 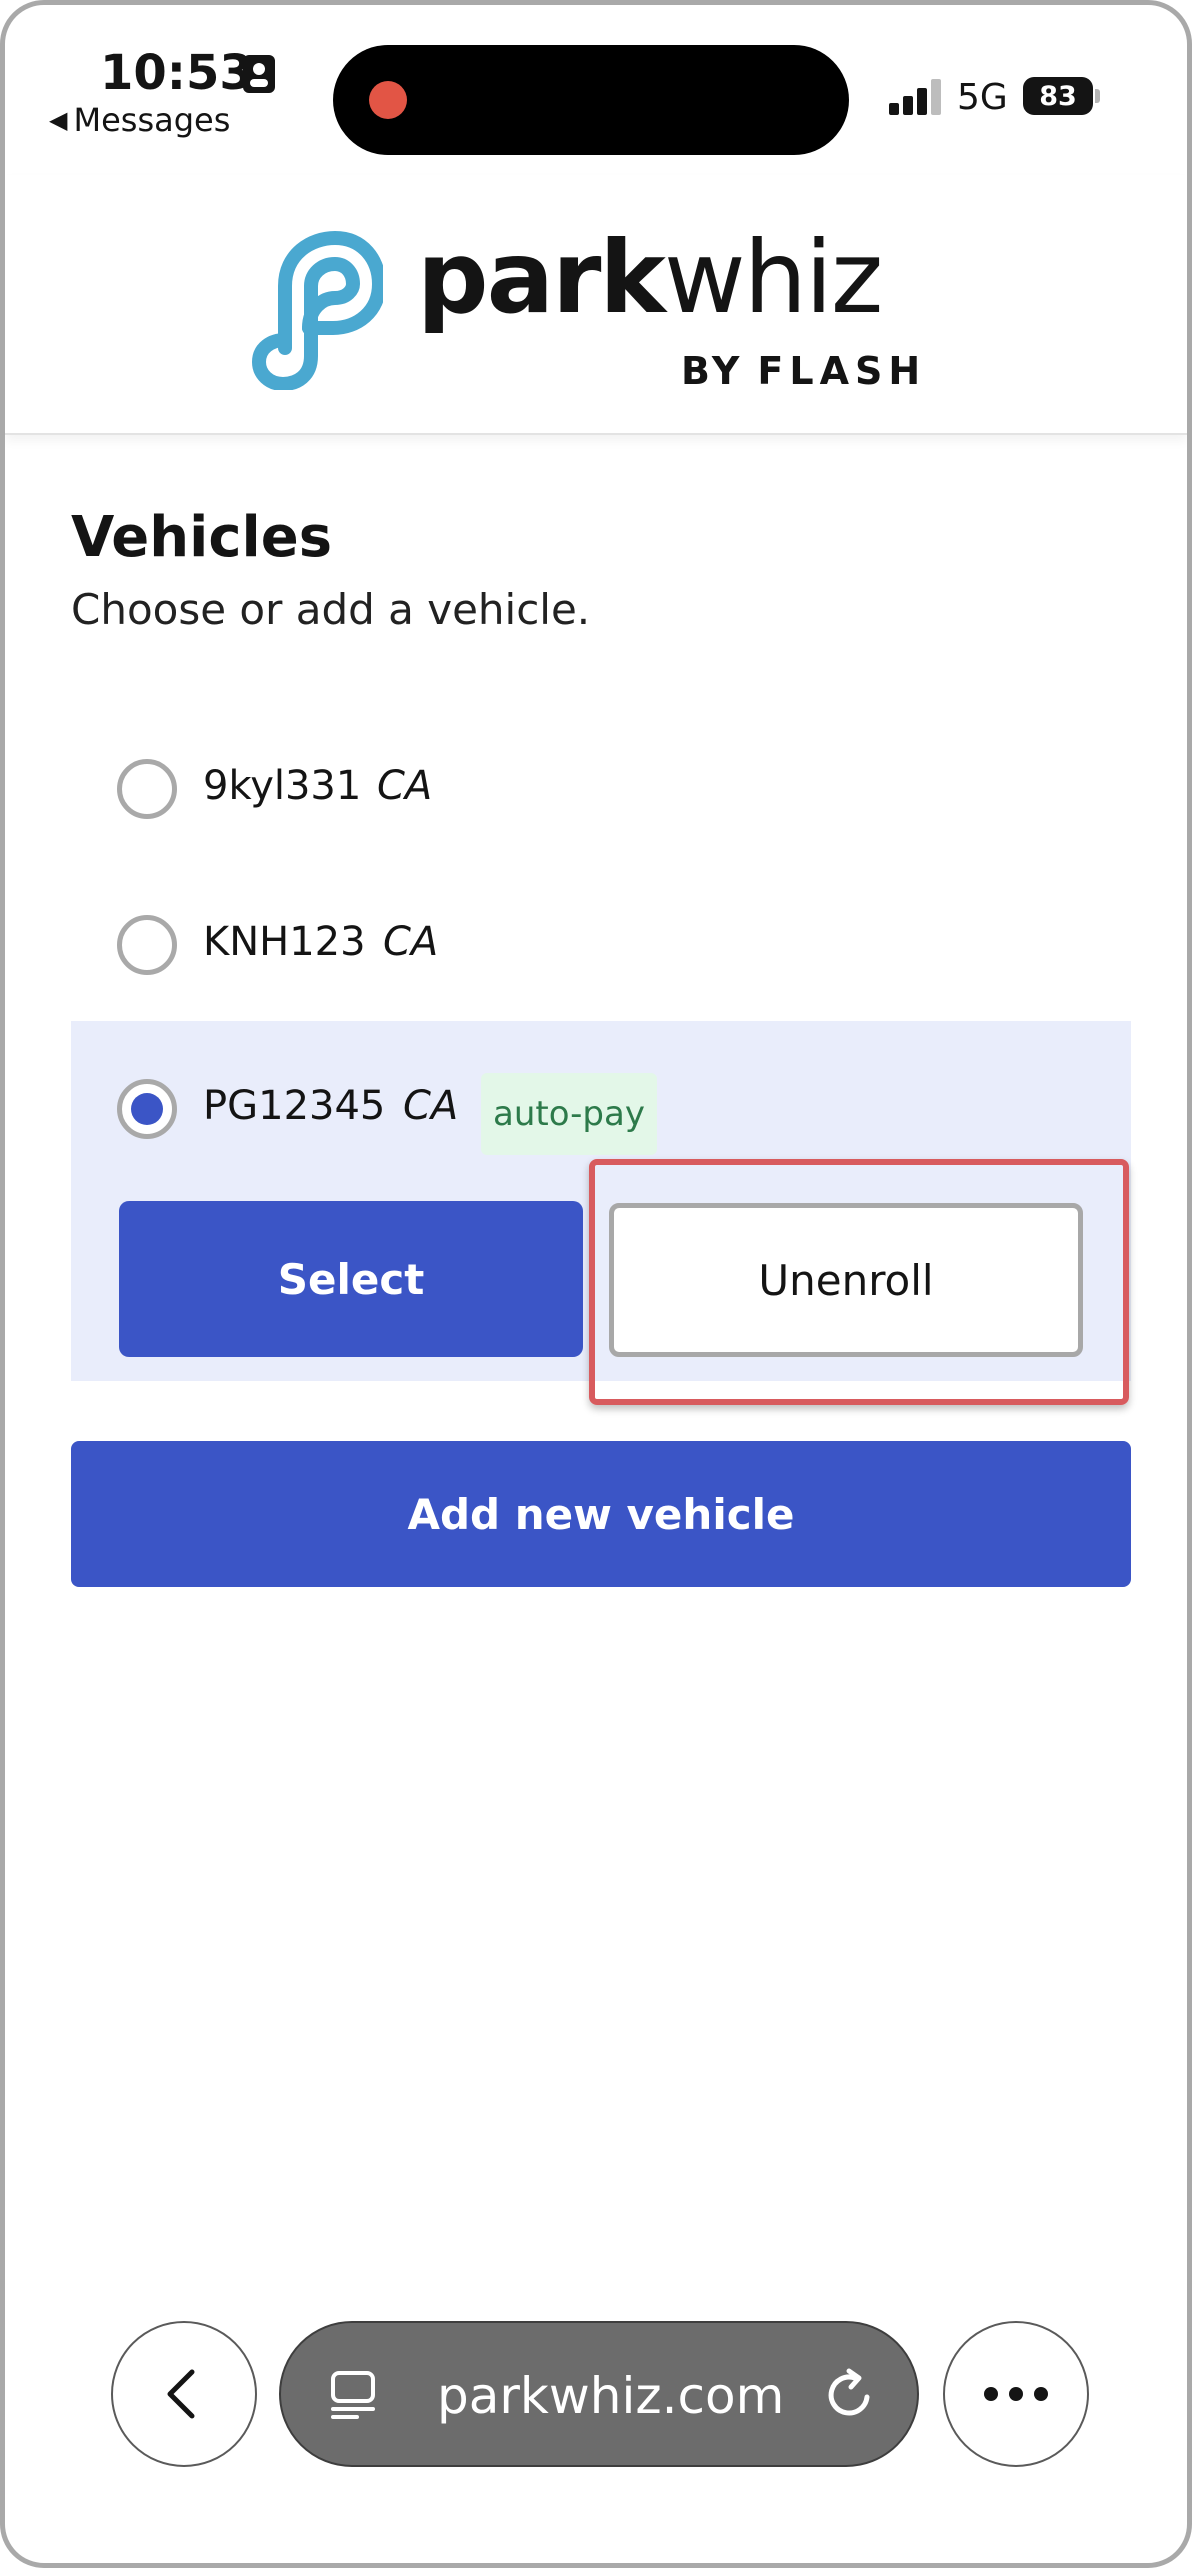 I want to click on vehicle-radio-checked, so click(x=147, y=1109).